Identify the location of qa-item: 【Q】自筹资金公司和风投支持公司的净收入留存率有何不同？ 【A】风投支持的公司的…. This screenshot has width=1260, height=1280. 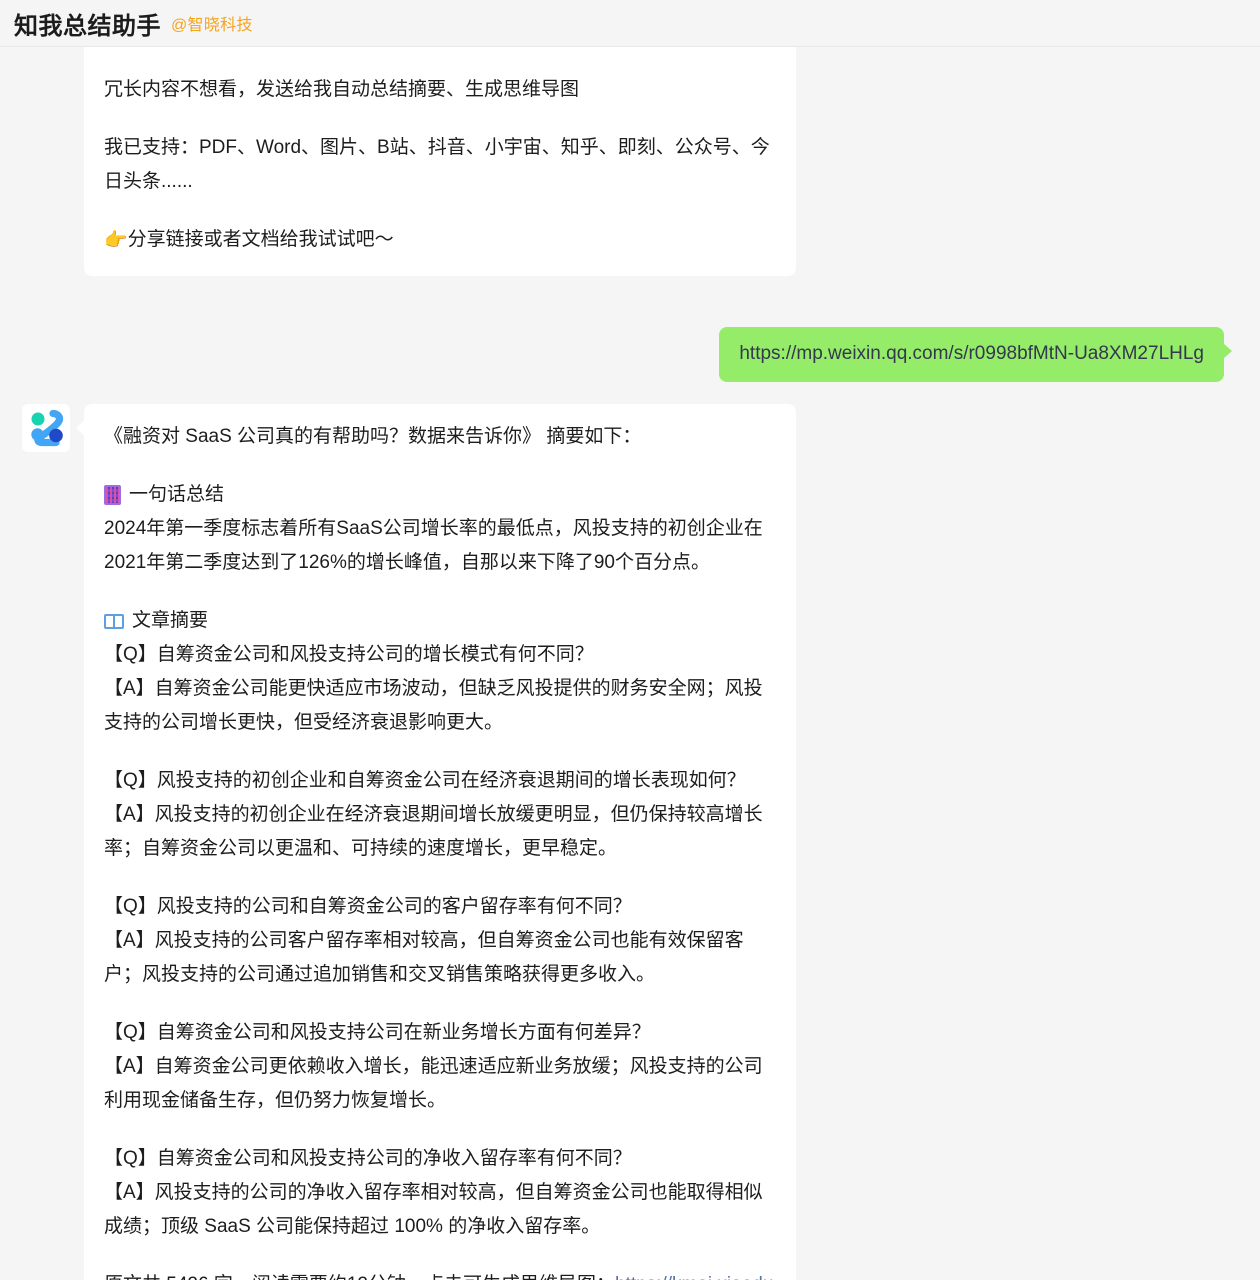
(440, 1193).